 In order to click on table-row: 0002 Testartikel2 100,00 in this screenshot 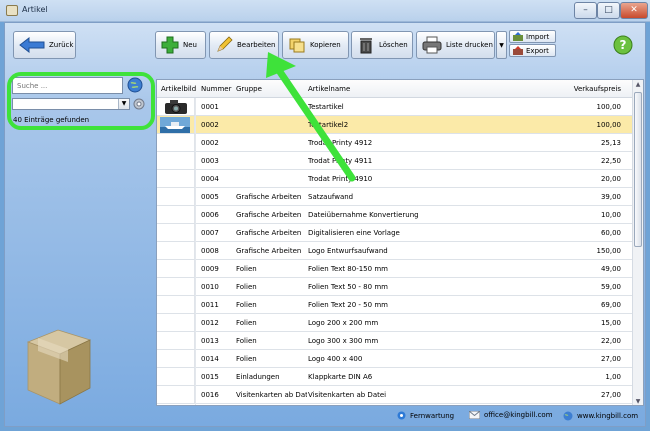, I will do `click(395, 125)`.